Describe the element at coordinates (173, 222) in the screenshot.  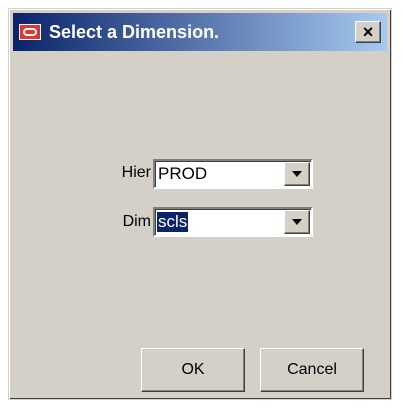
I see `dim-select-value: scls` at that location.